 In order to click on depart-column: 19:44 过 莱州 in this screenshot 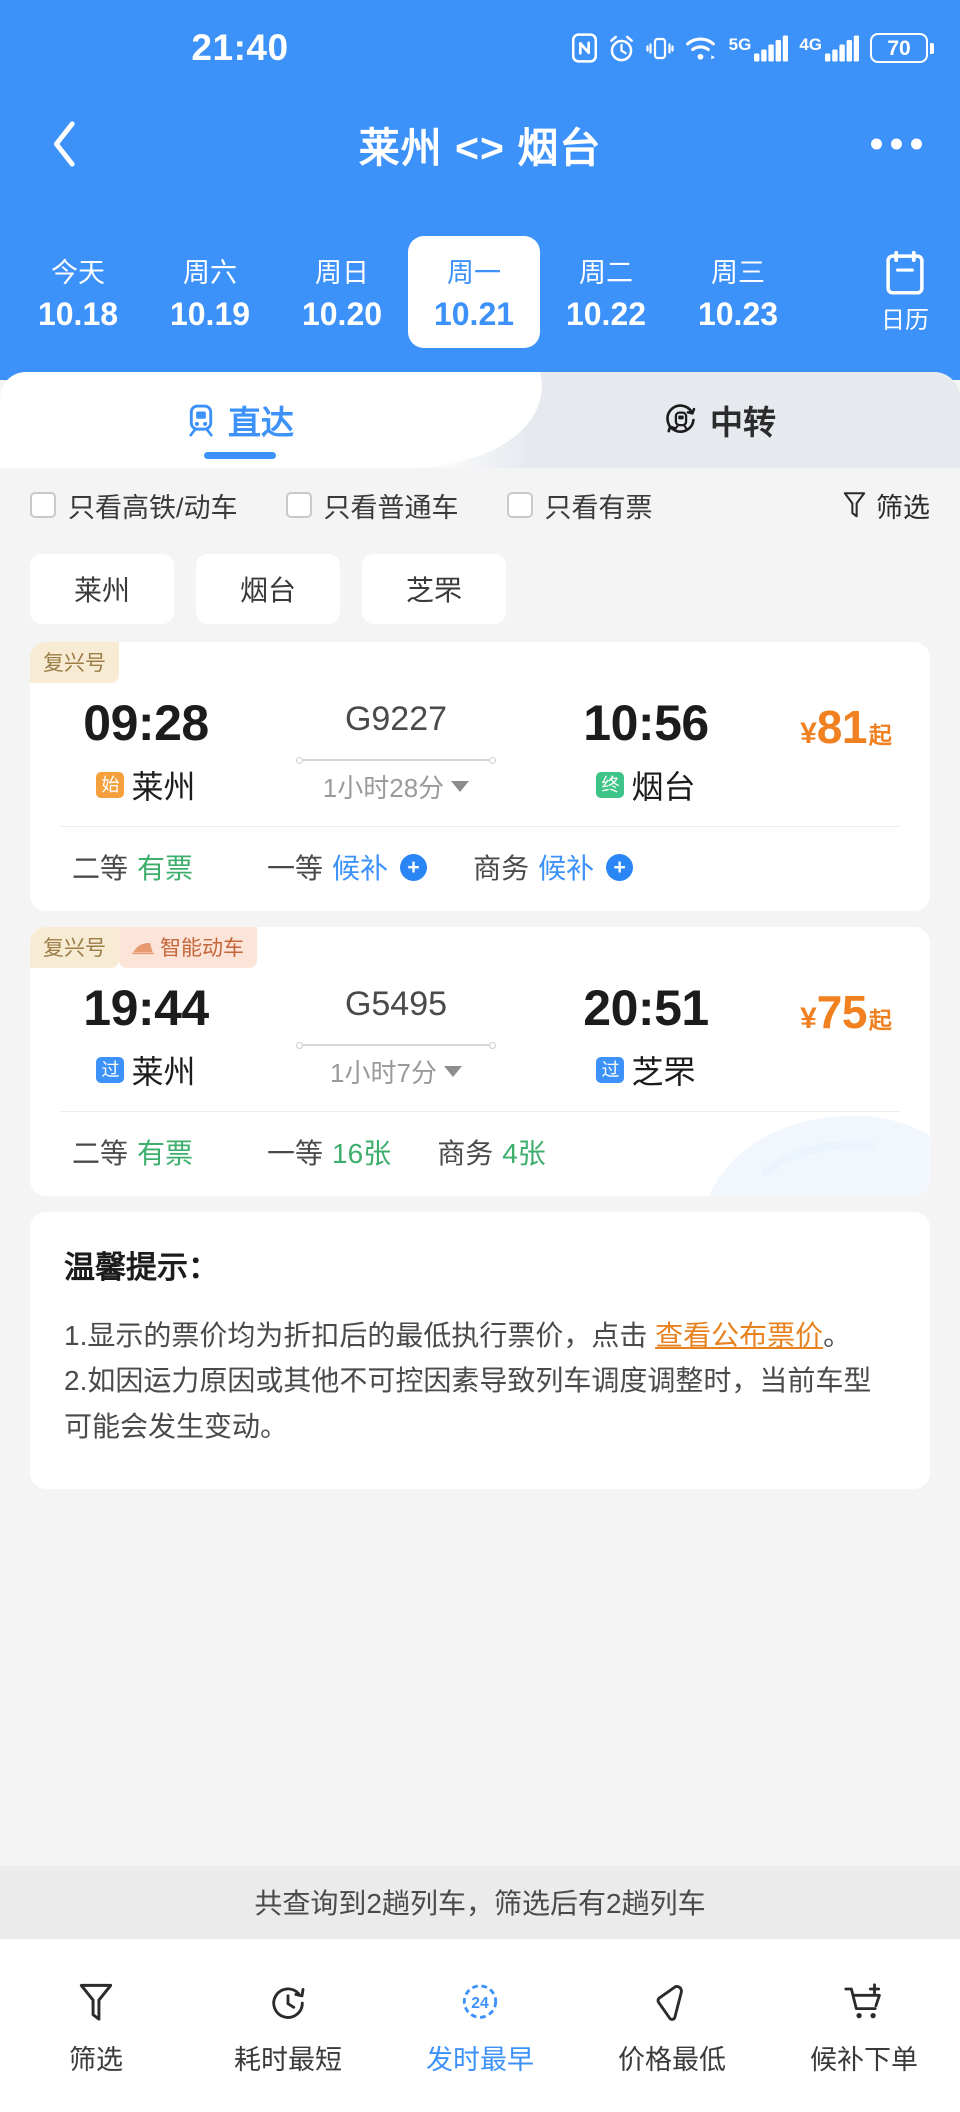, I will do `click(146, 1036)`.